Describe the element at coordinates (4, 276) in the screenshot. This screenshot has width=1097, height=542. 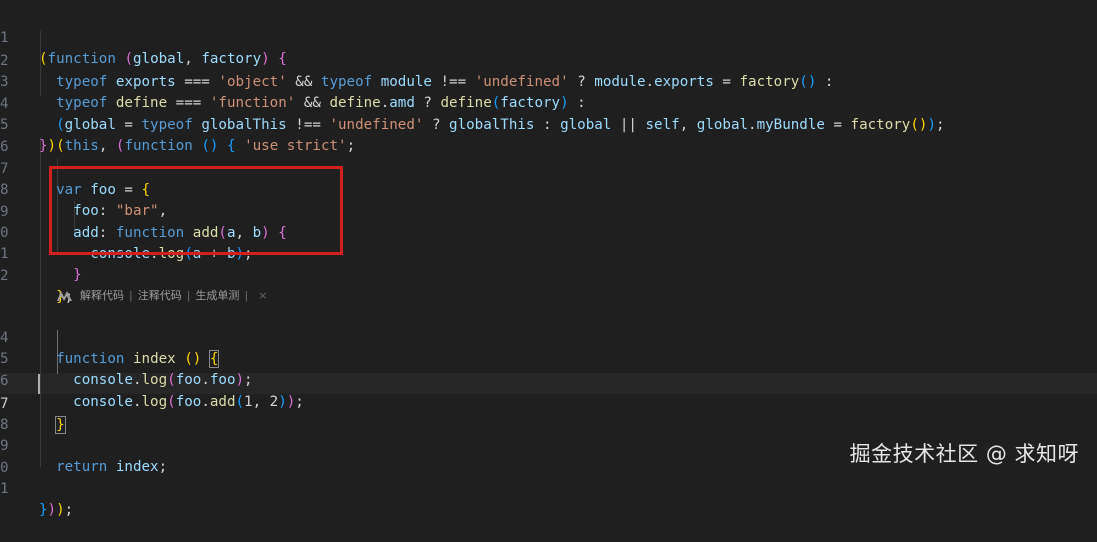
I see `line-number: 2` at that location.